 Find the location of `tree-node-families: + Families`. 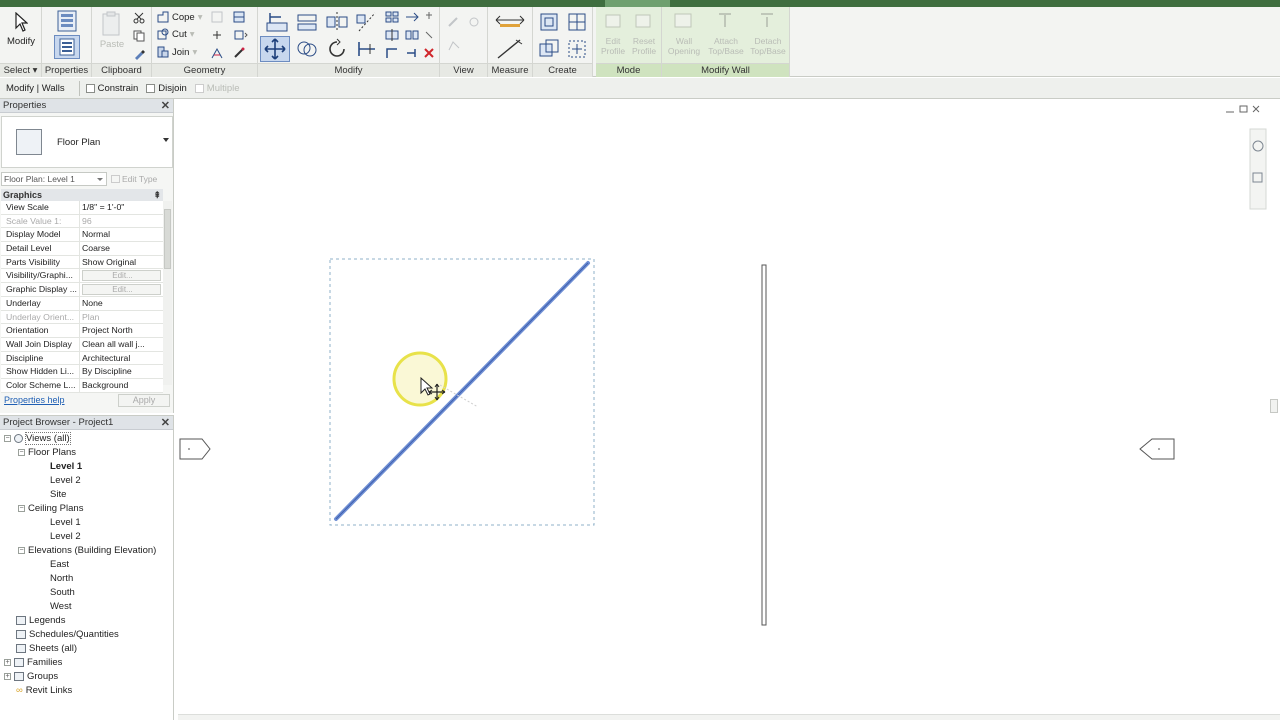

tree-node-families: + Families is located at coordinates (33, 662).